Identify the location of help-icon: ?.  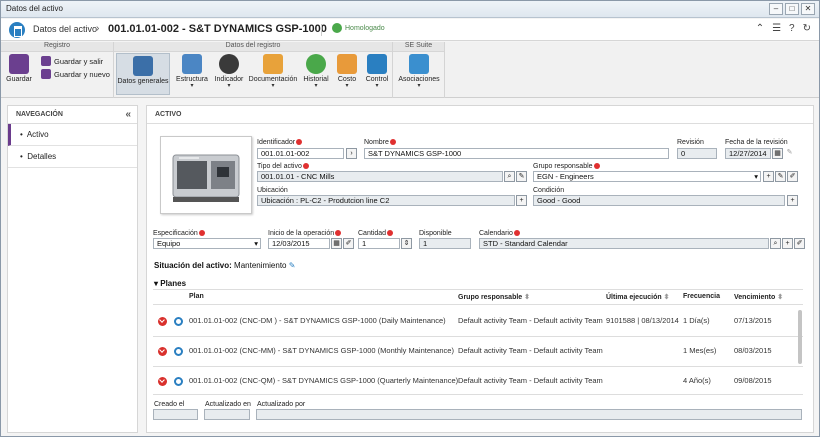
(792, 28).